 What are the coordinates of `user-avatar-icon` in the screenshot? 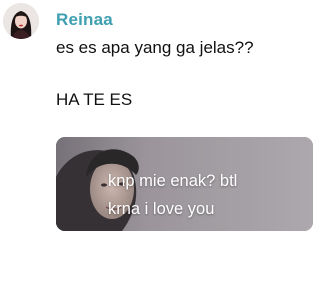 It's located at (21, 21).